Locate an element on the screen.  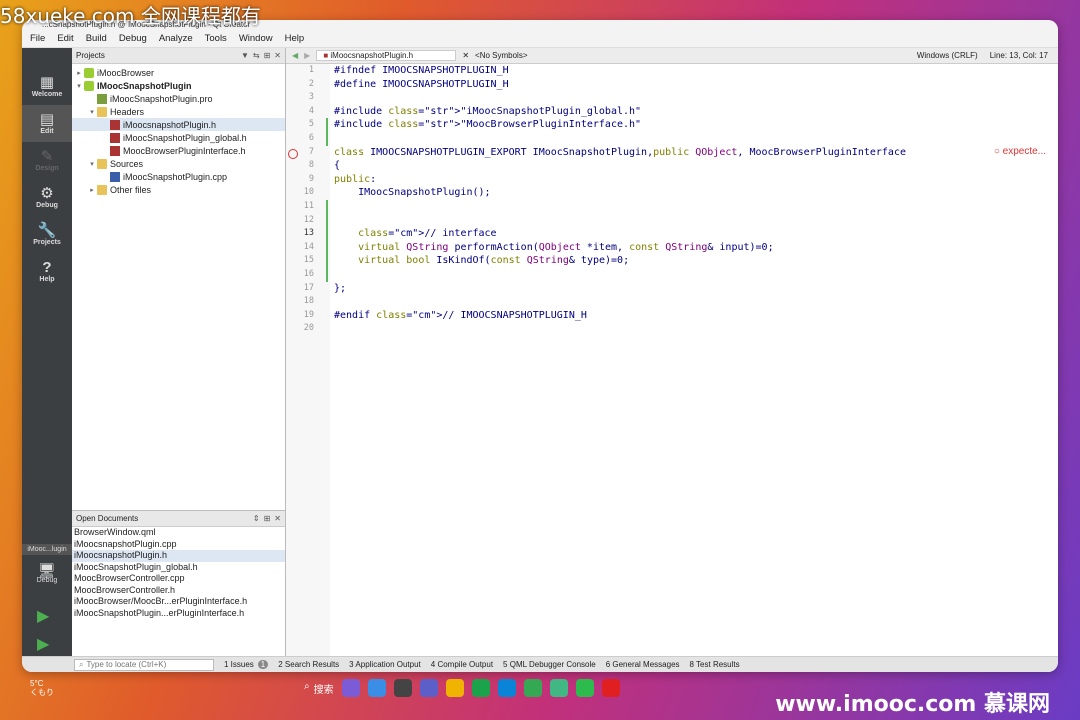
tree-item: ▸ Other files is located at coordinates (178, 189).